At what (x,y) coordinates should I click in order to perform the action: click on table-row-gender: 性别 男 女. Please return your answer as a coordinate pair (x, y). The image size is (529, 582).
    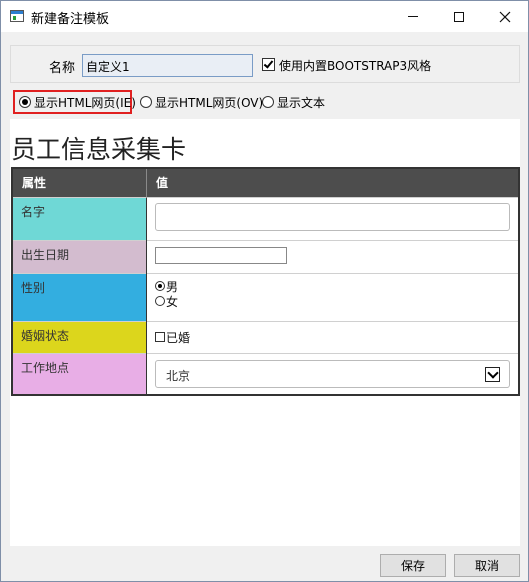
    Looking at the image, I should click on (265, 296).